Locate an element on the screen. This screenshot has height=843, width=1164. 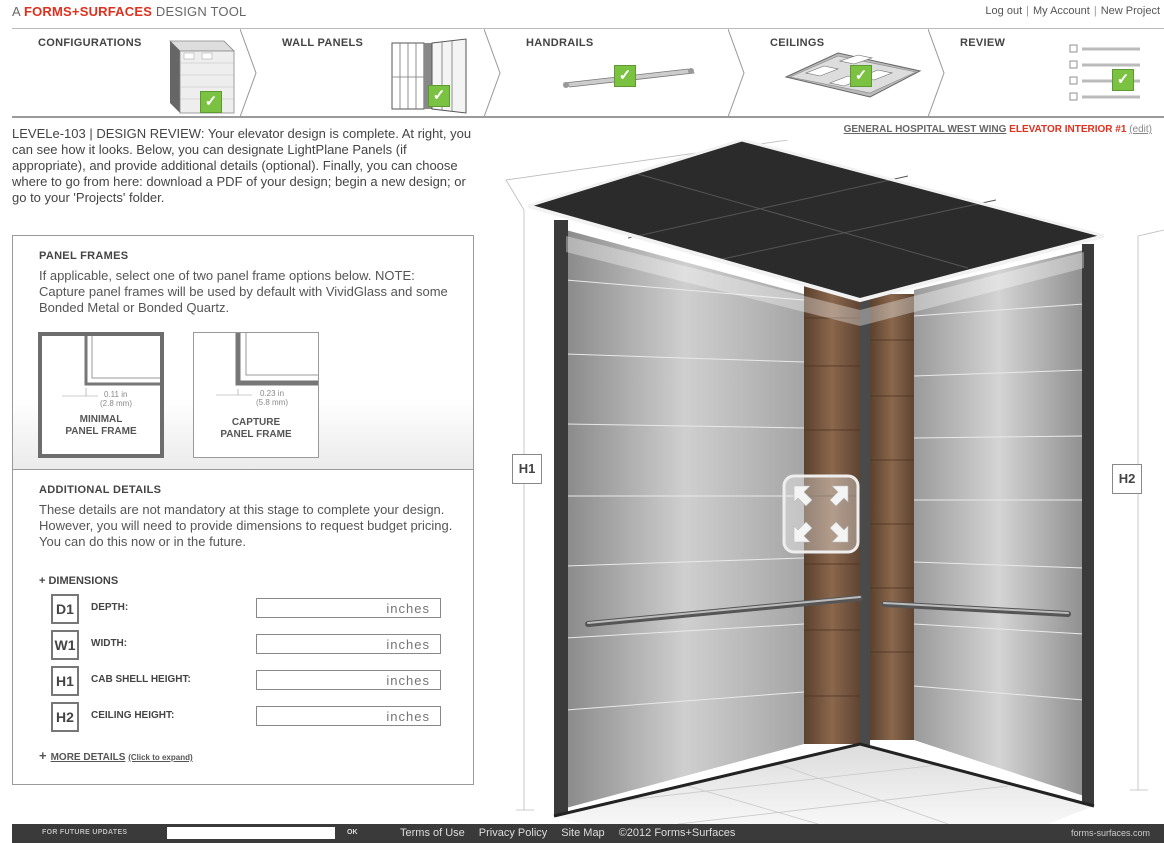
project-name: GENERAL HOSPITAL WEST WING is located at coordinates (925, 129).